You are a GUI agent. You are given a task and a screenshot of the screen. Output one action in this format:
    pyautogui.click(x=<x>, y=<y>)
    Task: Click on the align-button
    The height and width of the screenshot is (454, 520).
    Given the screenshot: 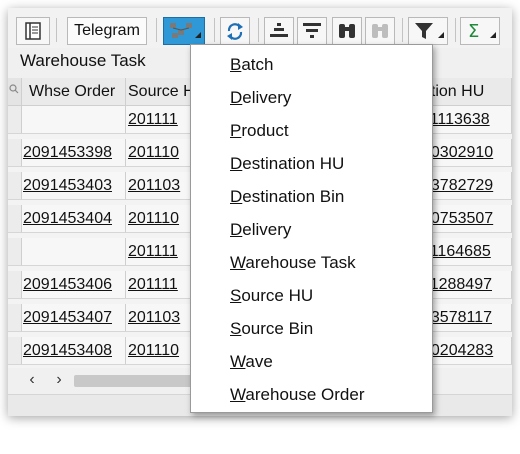 What is the action you would take?
    pyautogui.click(x=312, y=31)
    